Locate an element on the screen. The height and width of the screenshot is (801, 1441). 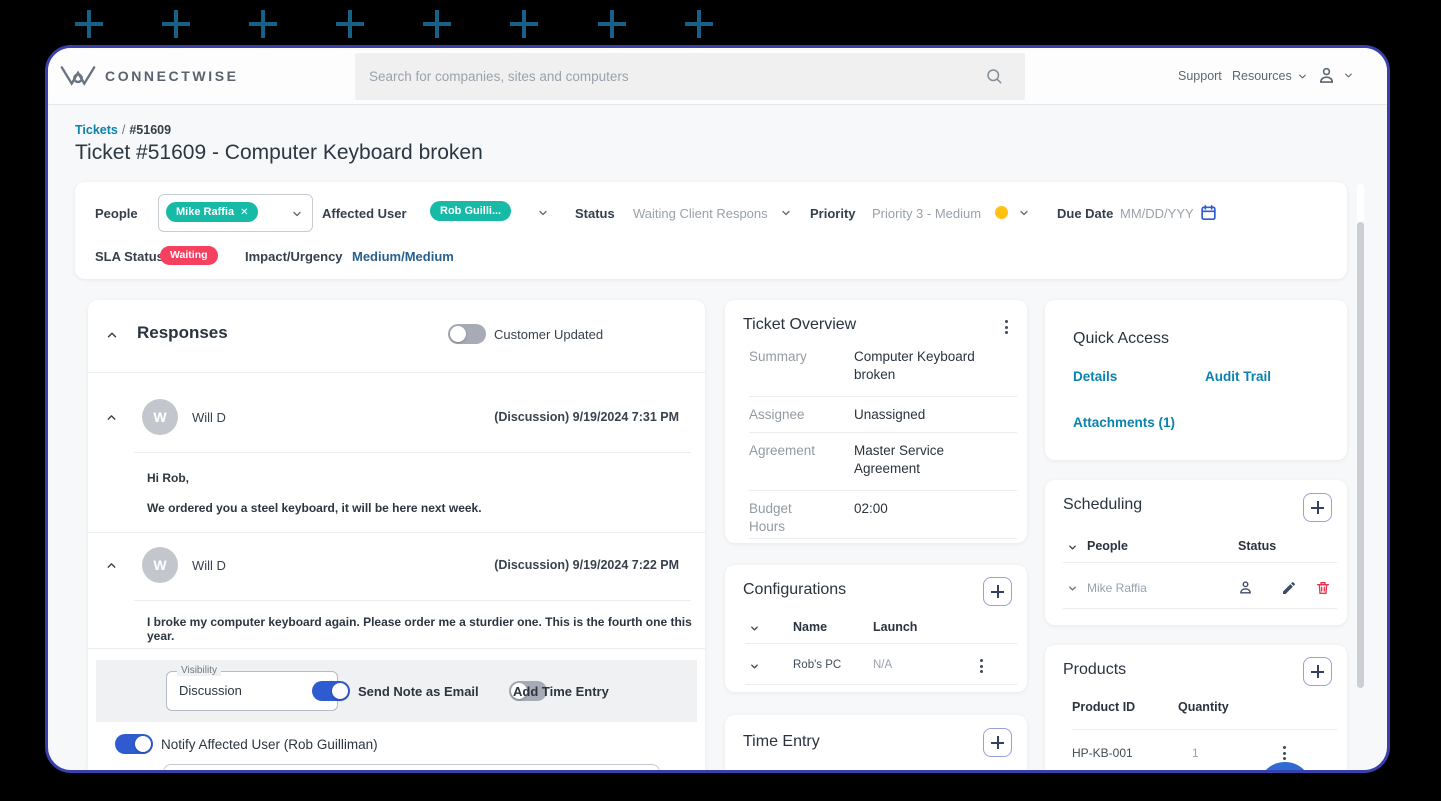
brand-name: CONNECTWISE is located at coordinates (172, 75).